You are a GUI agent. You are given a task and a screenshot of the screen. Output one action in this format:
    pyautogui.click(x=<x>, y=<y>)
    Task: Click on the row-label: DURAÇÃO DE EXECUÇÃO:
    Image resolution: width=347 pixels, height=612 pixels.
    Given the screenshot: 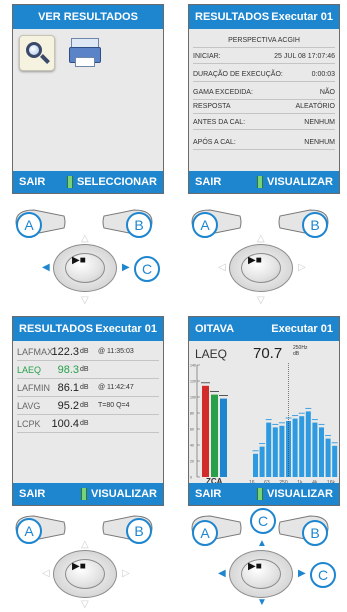 What is the action you would take?
    pyautogui.click(x=238, y=74)
    